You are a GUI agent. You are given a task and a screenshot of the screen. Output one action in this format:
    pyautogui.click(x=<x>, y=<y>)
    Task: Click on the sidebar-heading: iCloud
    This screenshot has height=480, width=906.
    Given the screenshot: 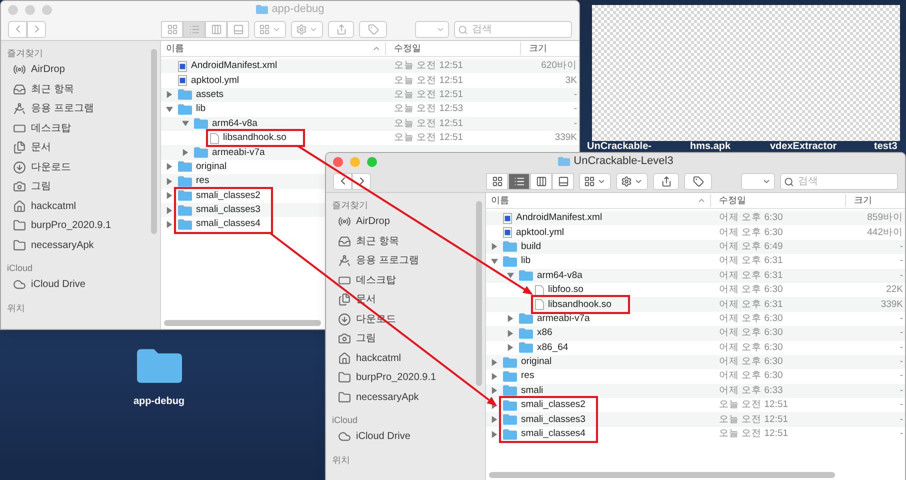 What is the action you would take?
    pyautogui.click(x=345, y=420)
    